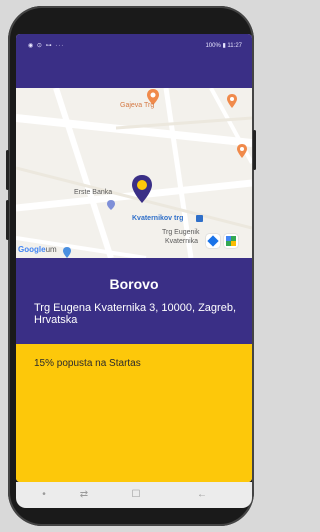 The width and height of the screenshot is (320, 532). Describe the element at coordinates (137, 105) in the screenshot. I see `map-label-poi: Gajeva Trg` at that location.